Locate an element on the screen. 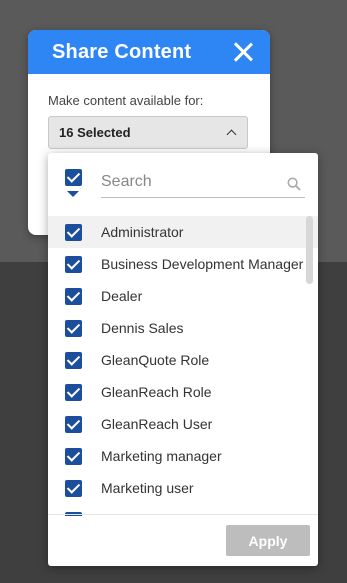 The image size is (347, 583). dropdown-footer: Apply is located at coordinates (183, 540).